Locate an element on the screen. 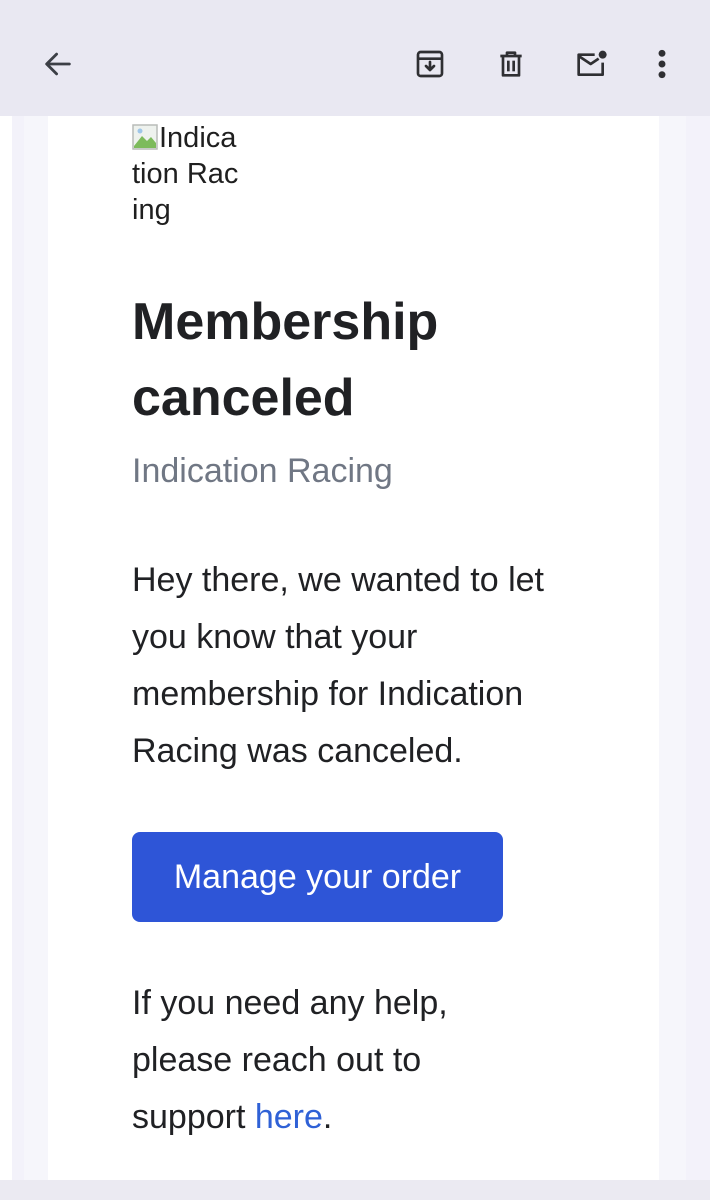  more-options-button is located at coordinates (662, 64).